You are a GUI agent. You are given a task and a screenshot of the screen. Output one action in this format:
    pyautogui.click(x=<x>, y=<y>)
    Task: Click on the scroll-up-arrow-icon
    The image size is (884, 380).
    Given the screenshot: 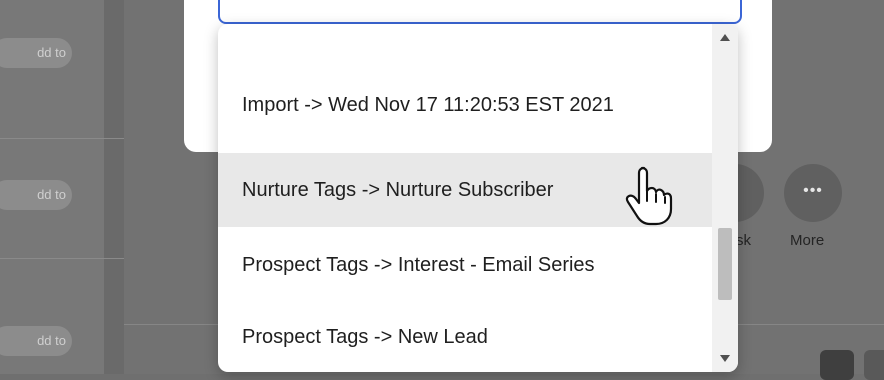 What is the action you would take?
    pyautogui.click(x=725, y=37)
    